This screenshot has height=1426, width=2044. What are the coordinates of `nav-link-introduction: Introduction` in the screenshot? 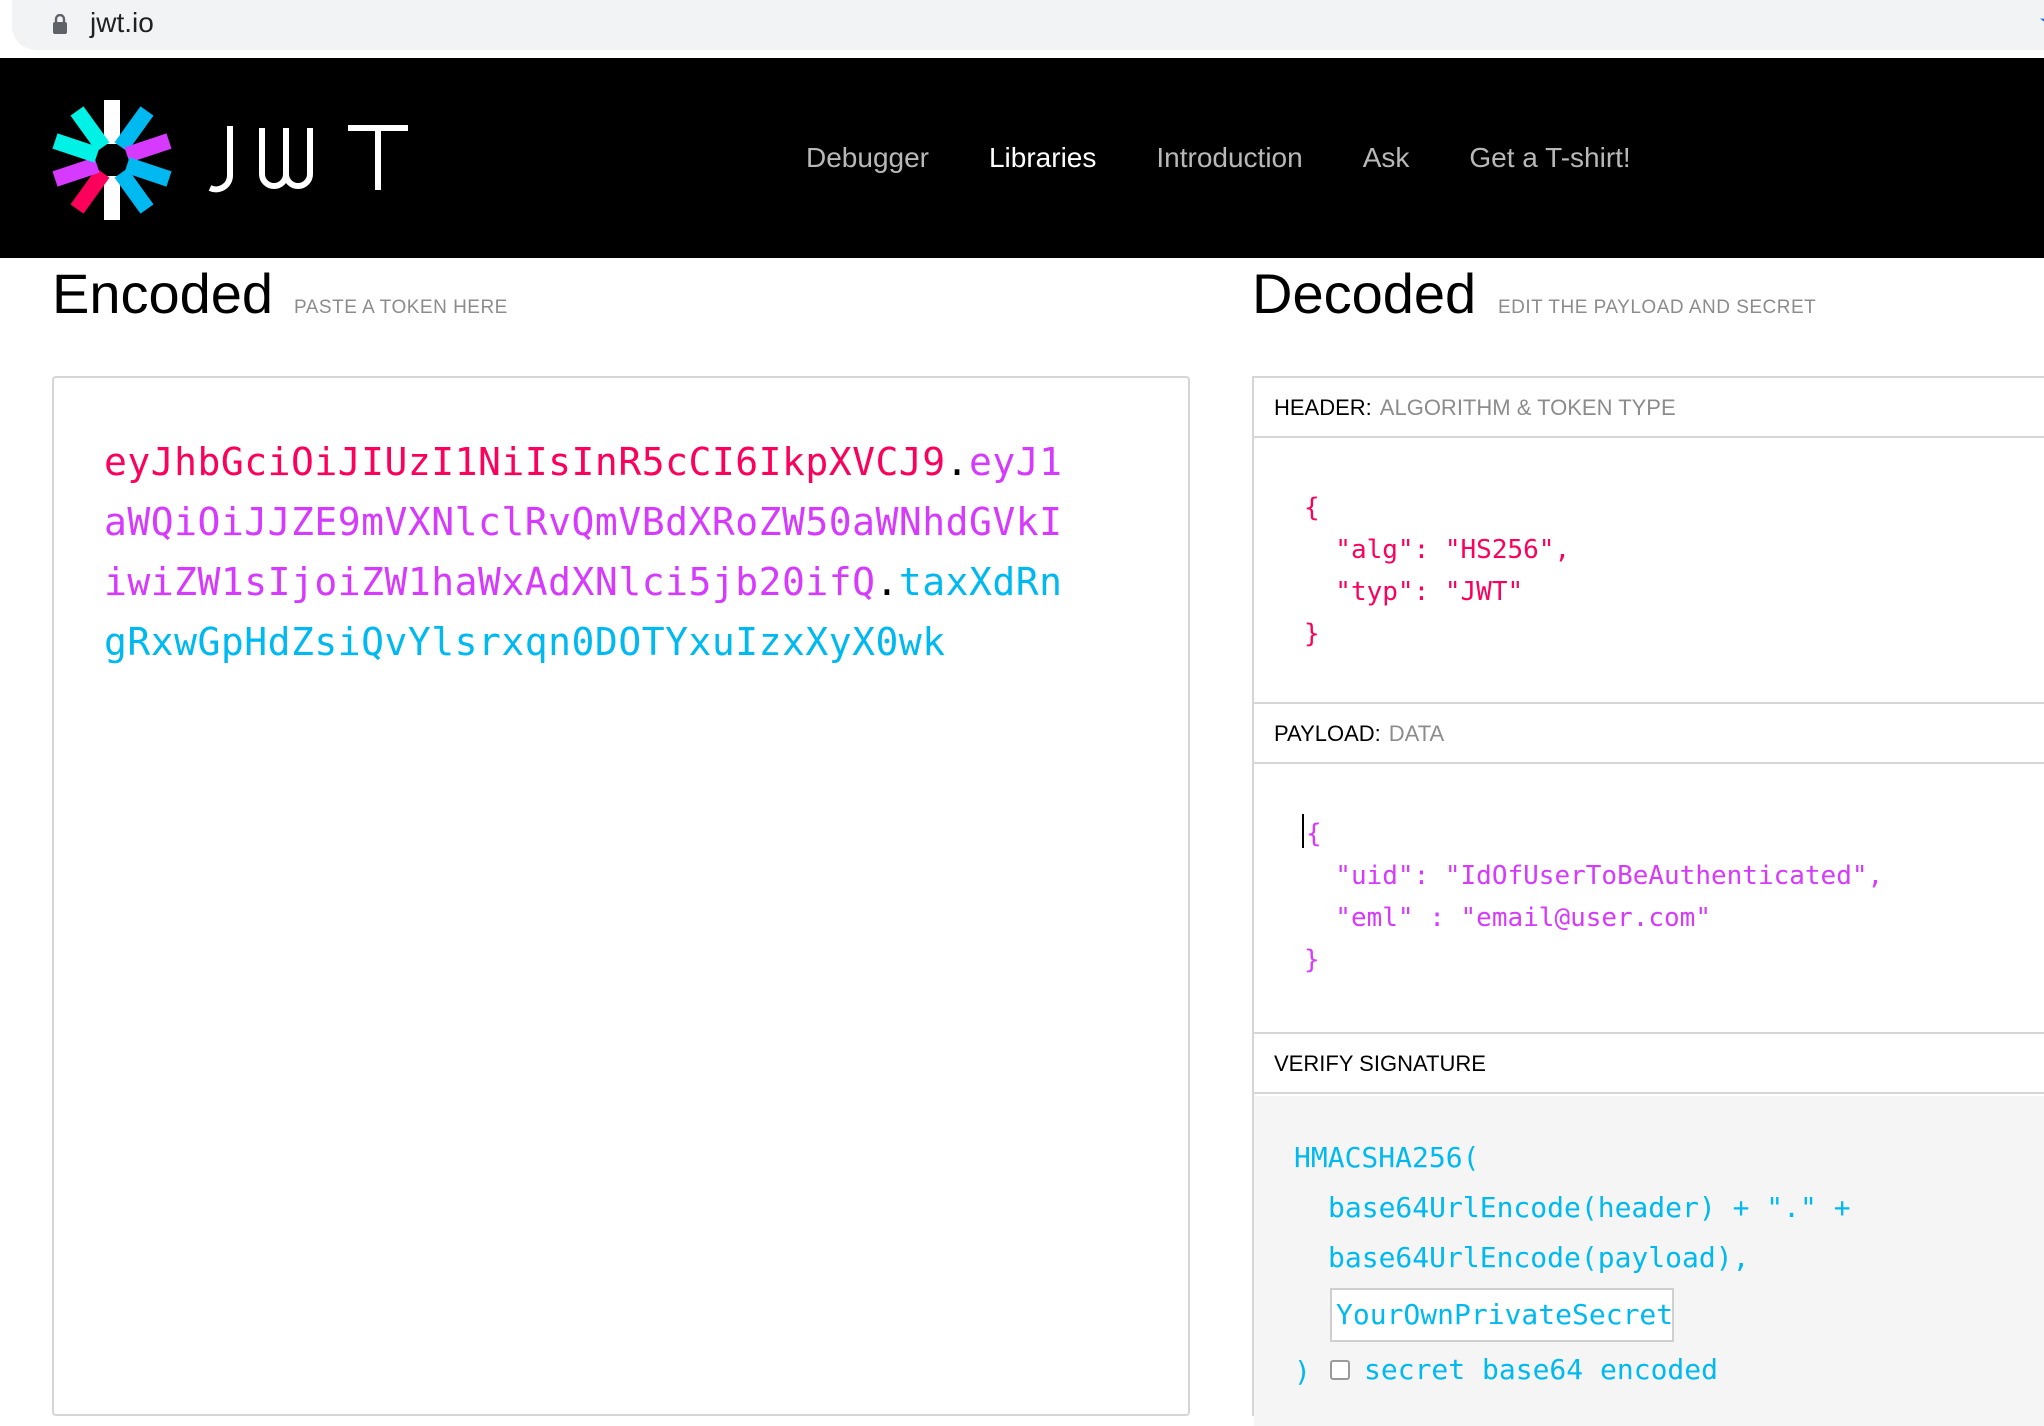 It's located at (1229, 158).